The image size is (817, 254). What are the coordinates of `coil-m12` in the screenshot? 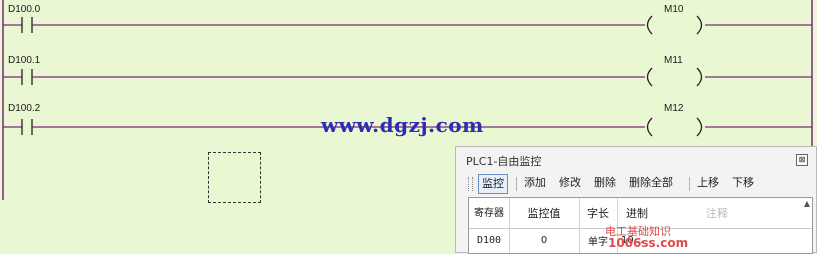 It's located at (649, 127).